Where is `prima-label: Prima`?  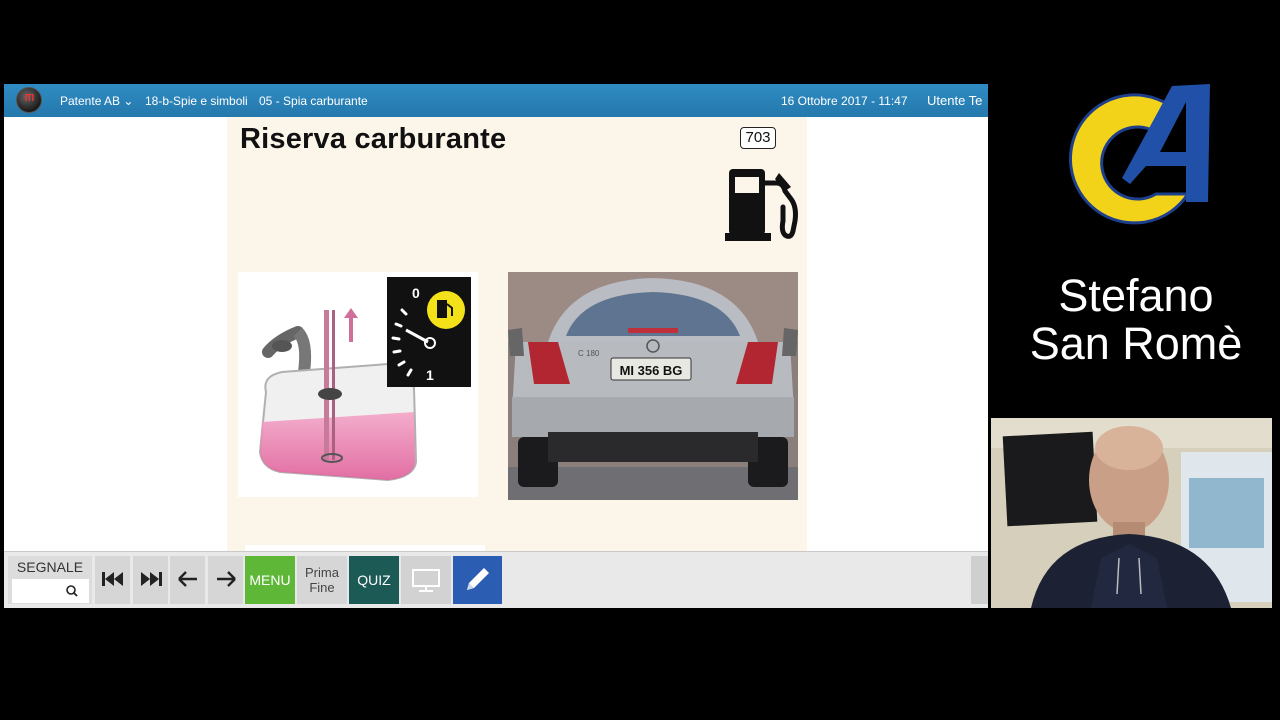 prima-label: Prima is located at coordinates (322, 572).